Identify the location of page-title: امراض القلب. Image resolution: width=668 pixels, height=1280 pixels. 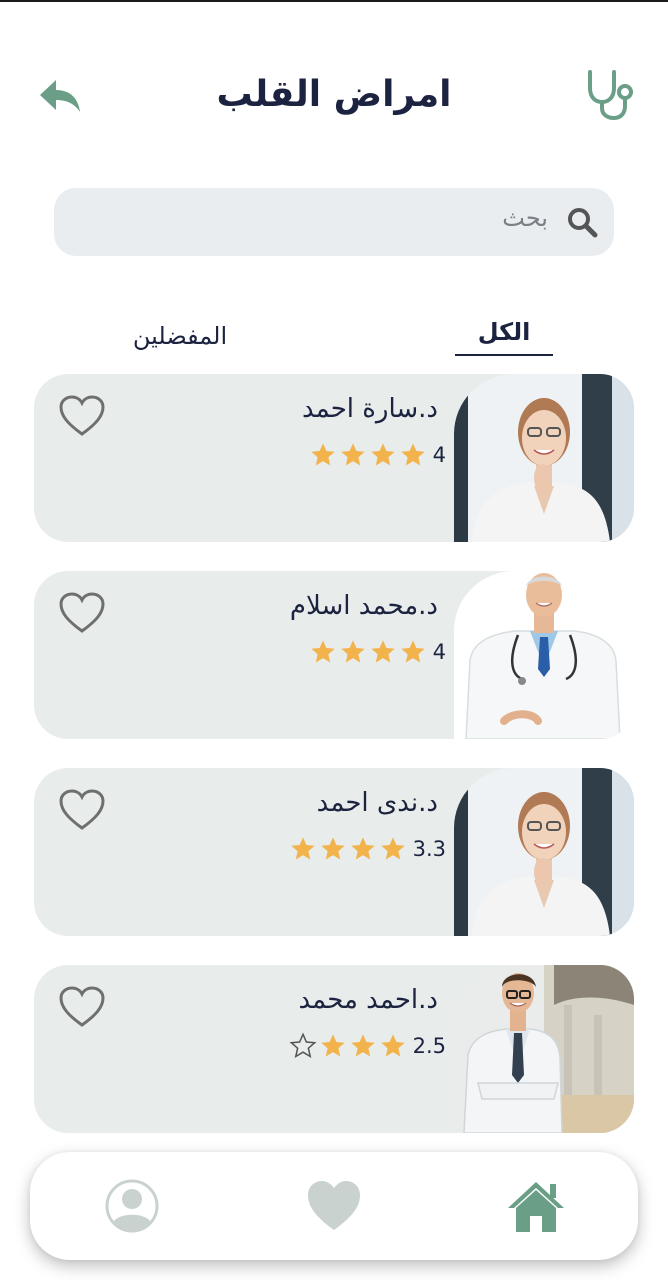
(334, 94).